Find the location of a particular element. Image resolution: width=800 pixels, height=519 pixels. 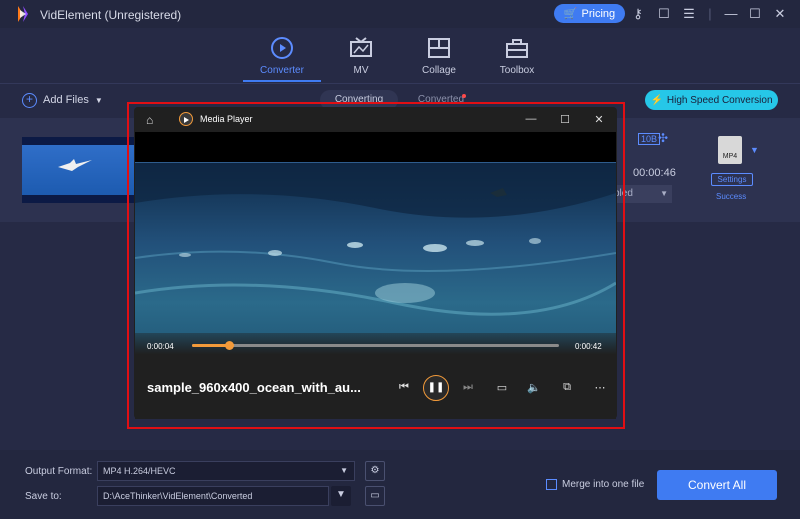

output-duration: 00:00:46 is located at coordinates (654, 173).